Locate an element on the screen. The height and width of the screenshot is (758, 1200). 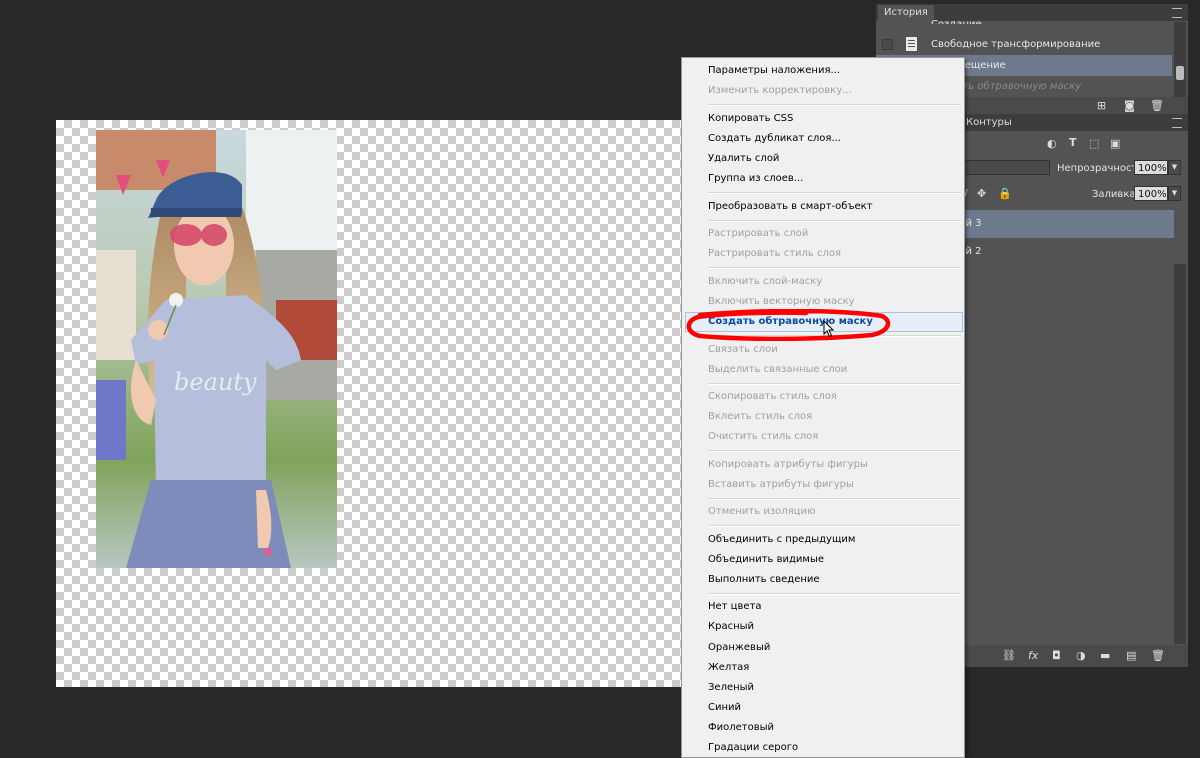
menu-item-convert-smart-object: Преобразовать в смарт-объект is located at coordinates (790, 207).